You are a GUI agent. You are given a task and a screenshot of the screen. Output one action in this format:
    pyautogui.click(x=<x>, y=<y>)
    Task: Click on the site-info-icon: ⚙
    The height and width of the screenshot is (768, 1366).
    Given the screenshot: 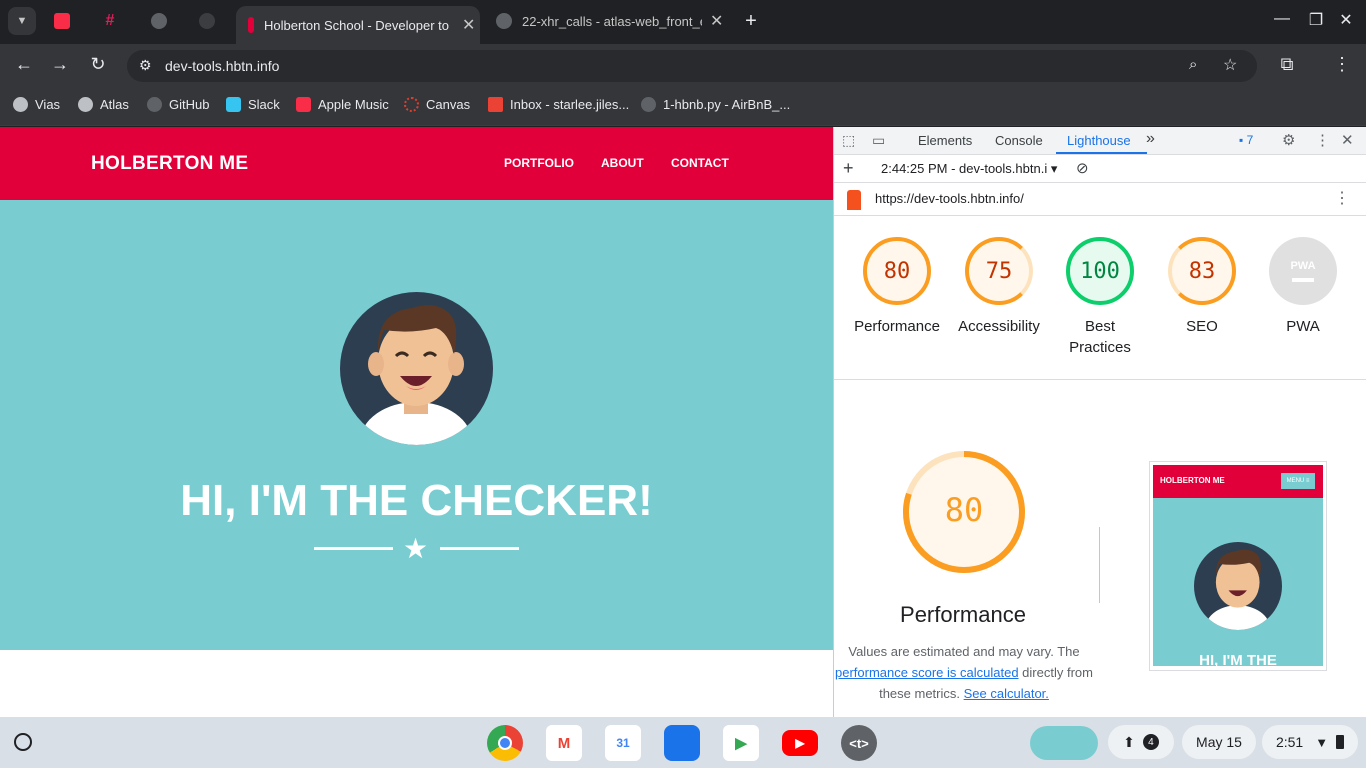 What is the action you would take?
    pyautogui.click(x=145, y=65)
    